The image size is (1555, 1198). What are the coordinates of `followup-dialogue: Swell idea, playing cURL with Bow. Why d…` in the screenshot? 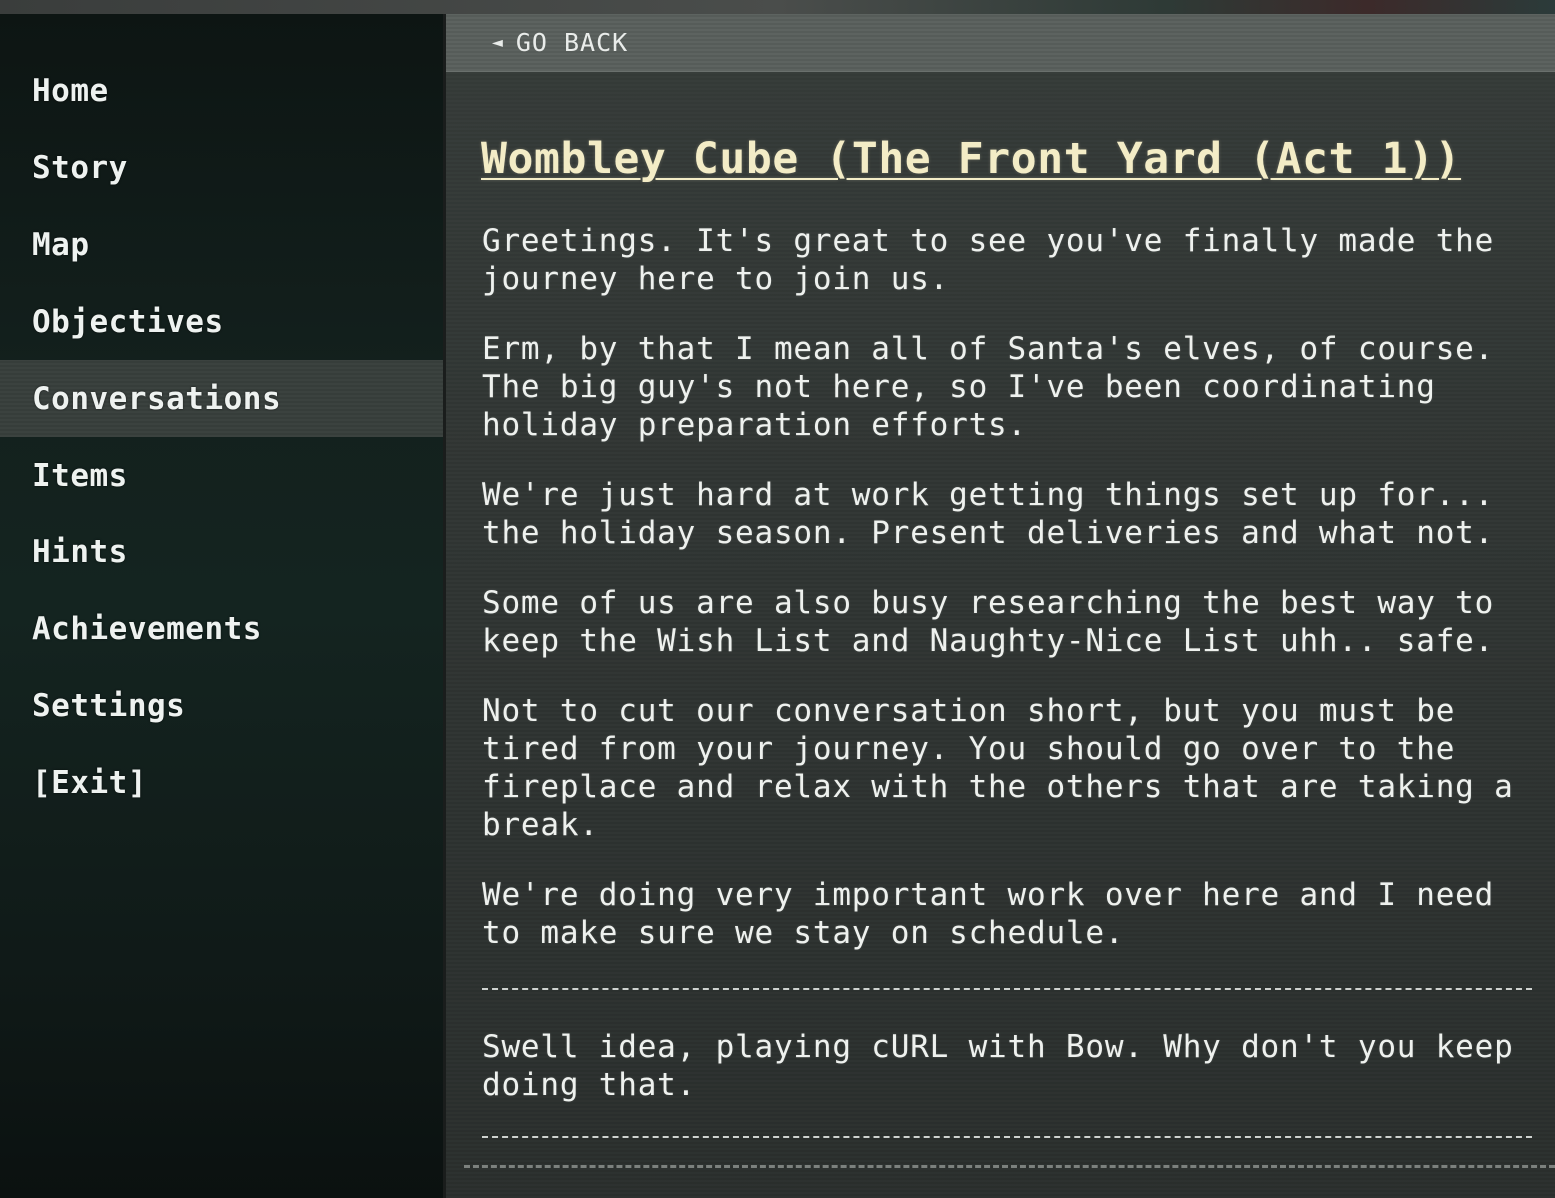 It's located at (998, 1066).